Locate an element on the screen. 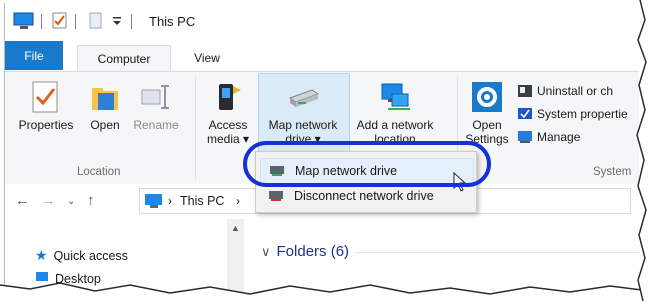 The height and width of the screenshot is (301, 650). map-network-drive-button: Map network drive ▾ is located at coordinates (303, 113).